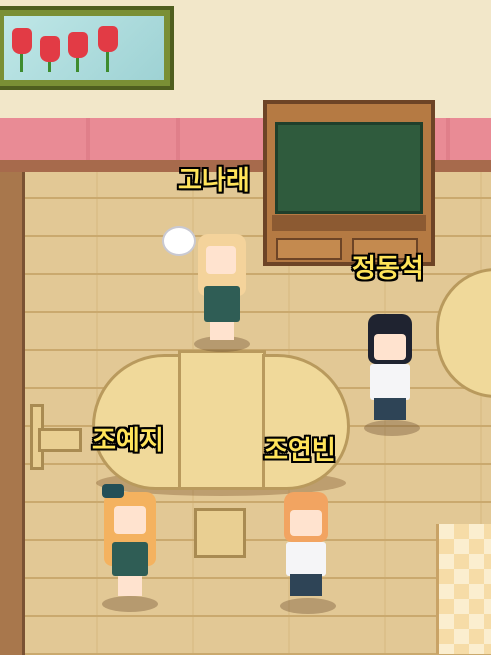 The image size is (491, 655). Describe the element at coordinates (208, 289) in the screenshot. I see `character-gonarae` at that location.